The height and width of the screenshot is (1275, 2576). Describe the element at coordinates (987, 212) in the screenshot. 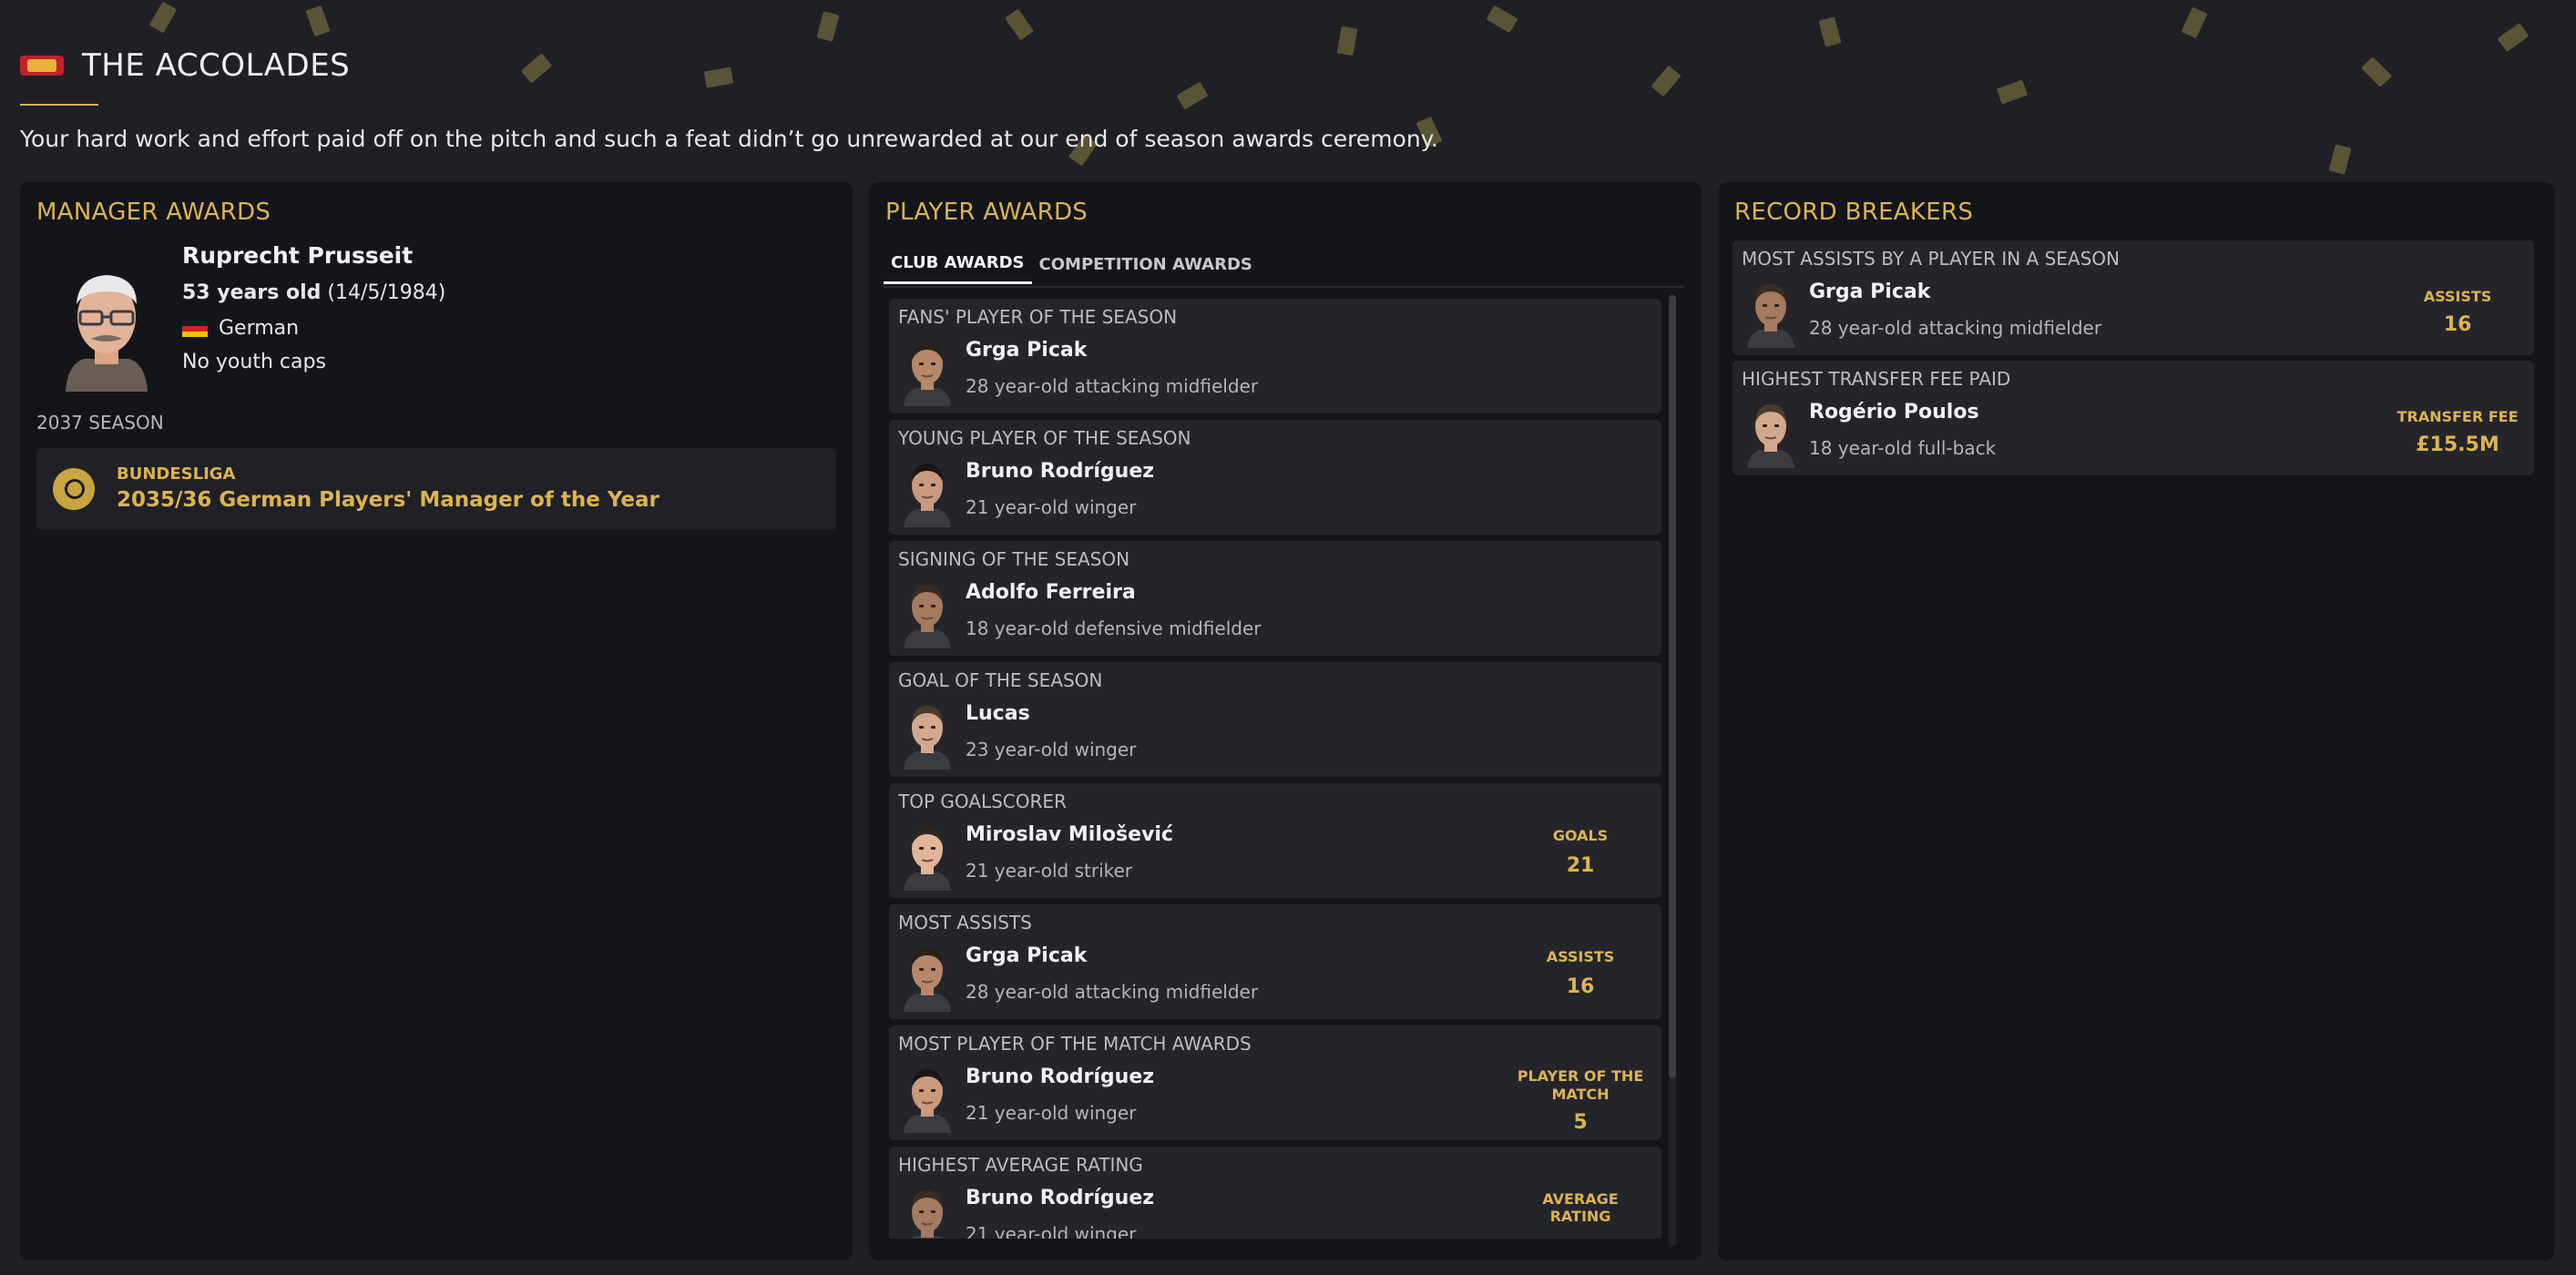

I see `panel-title: PLAYER AWARDS` at that location.